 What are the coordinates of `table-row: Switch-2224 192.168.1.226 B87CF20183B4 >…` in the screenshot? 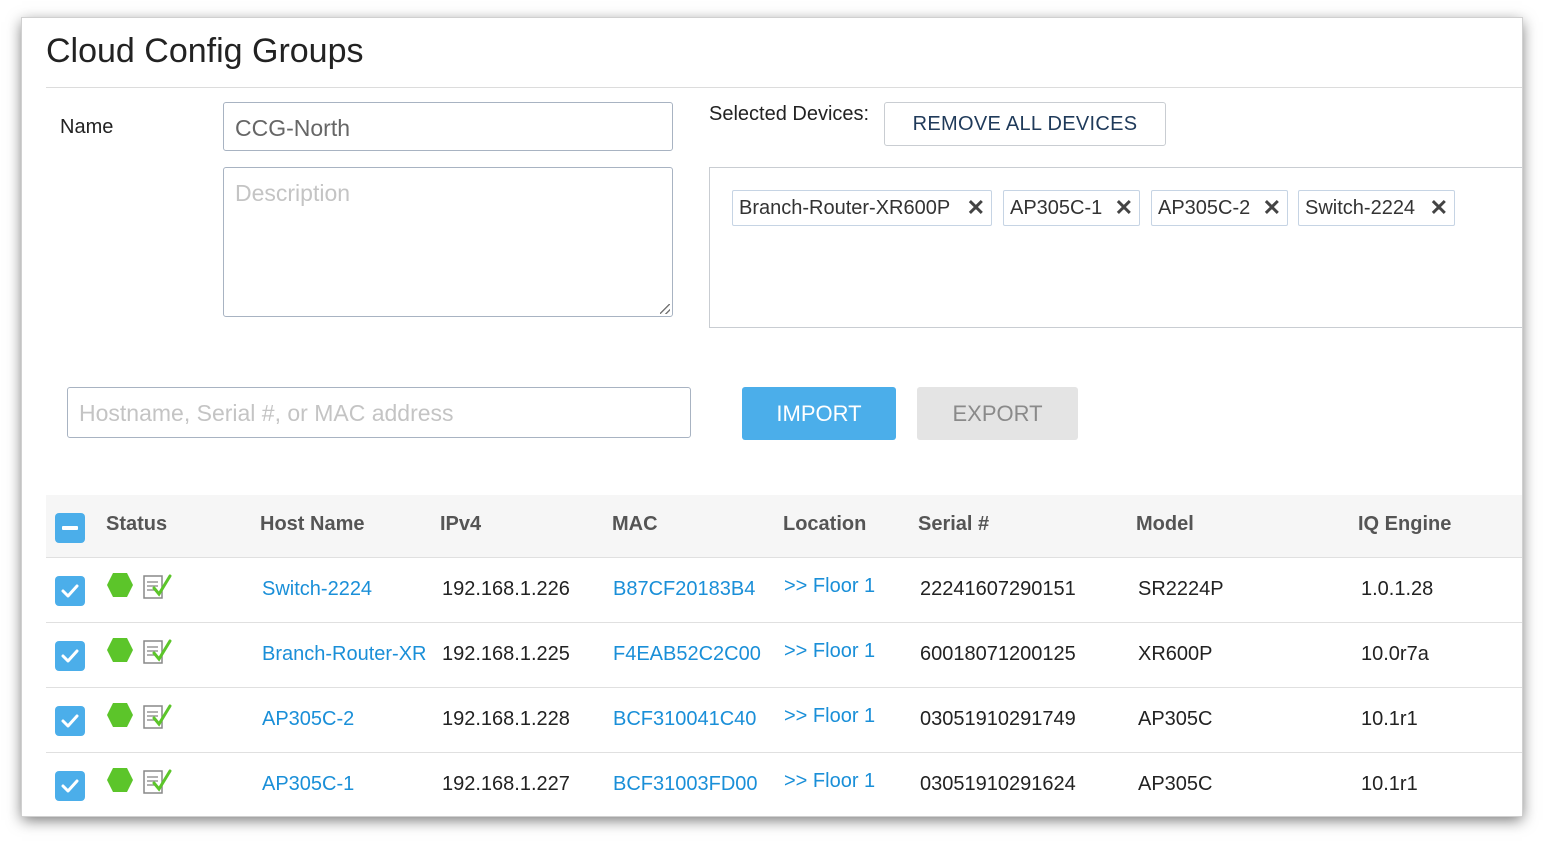 It's located at (784, 590).